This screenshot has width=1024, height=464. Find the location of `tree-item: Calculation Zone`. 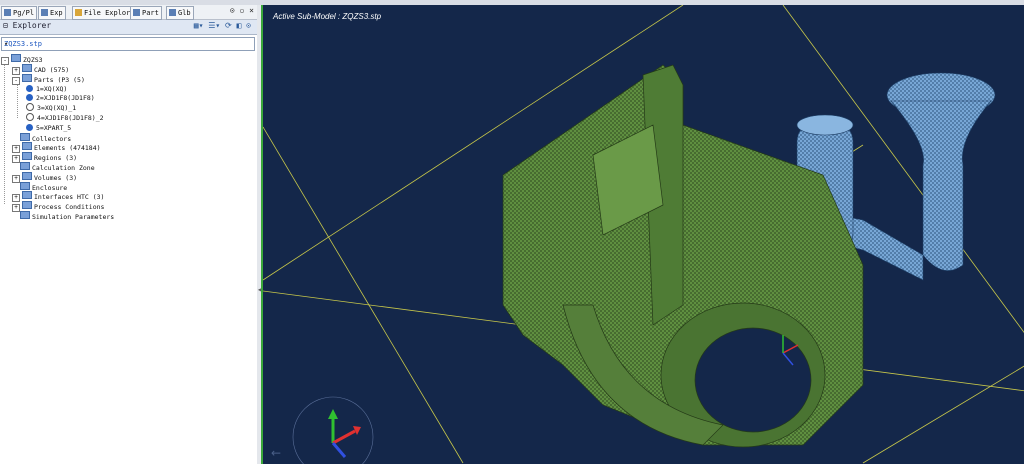

tree-item: Calculation Zone is located at coordinates (53, 167).